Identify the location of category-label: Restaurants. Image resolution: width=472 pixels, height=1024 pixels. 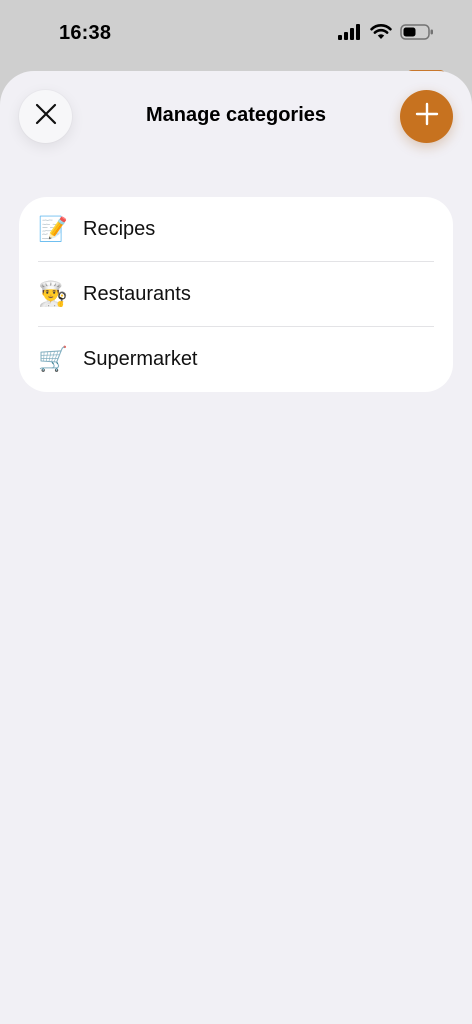
(137, 294).